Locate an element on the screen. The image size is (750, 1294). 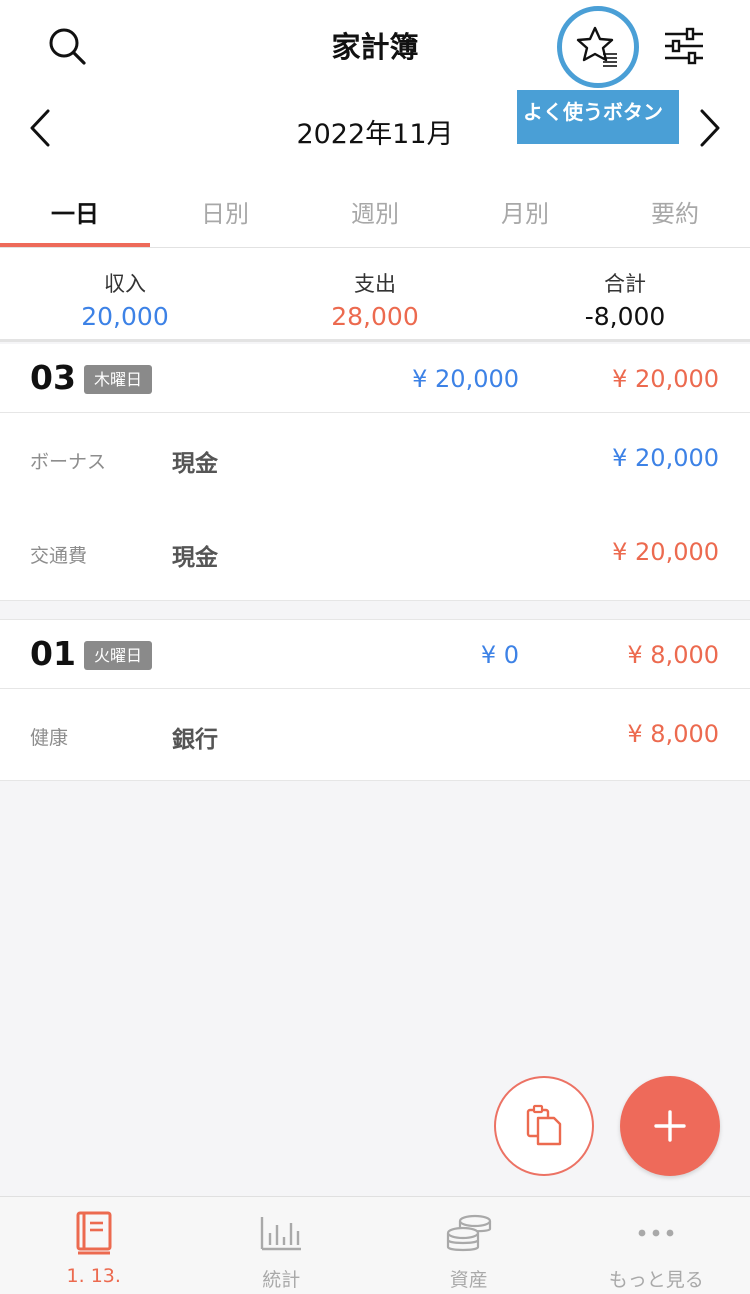
income-value: 20,000 is located at coordinates (125, 316).